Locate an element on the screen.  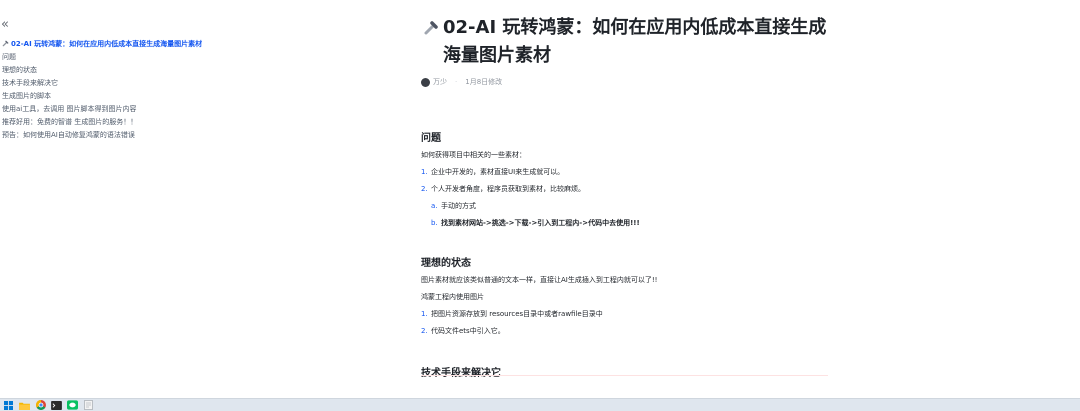
outline-item-label: 生成图片的脚本 is located at coordinates (26, 96).